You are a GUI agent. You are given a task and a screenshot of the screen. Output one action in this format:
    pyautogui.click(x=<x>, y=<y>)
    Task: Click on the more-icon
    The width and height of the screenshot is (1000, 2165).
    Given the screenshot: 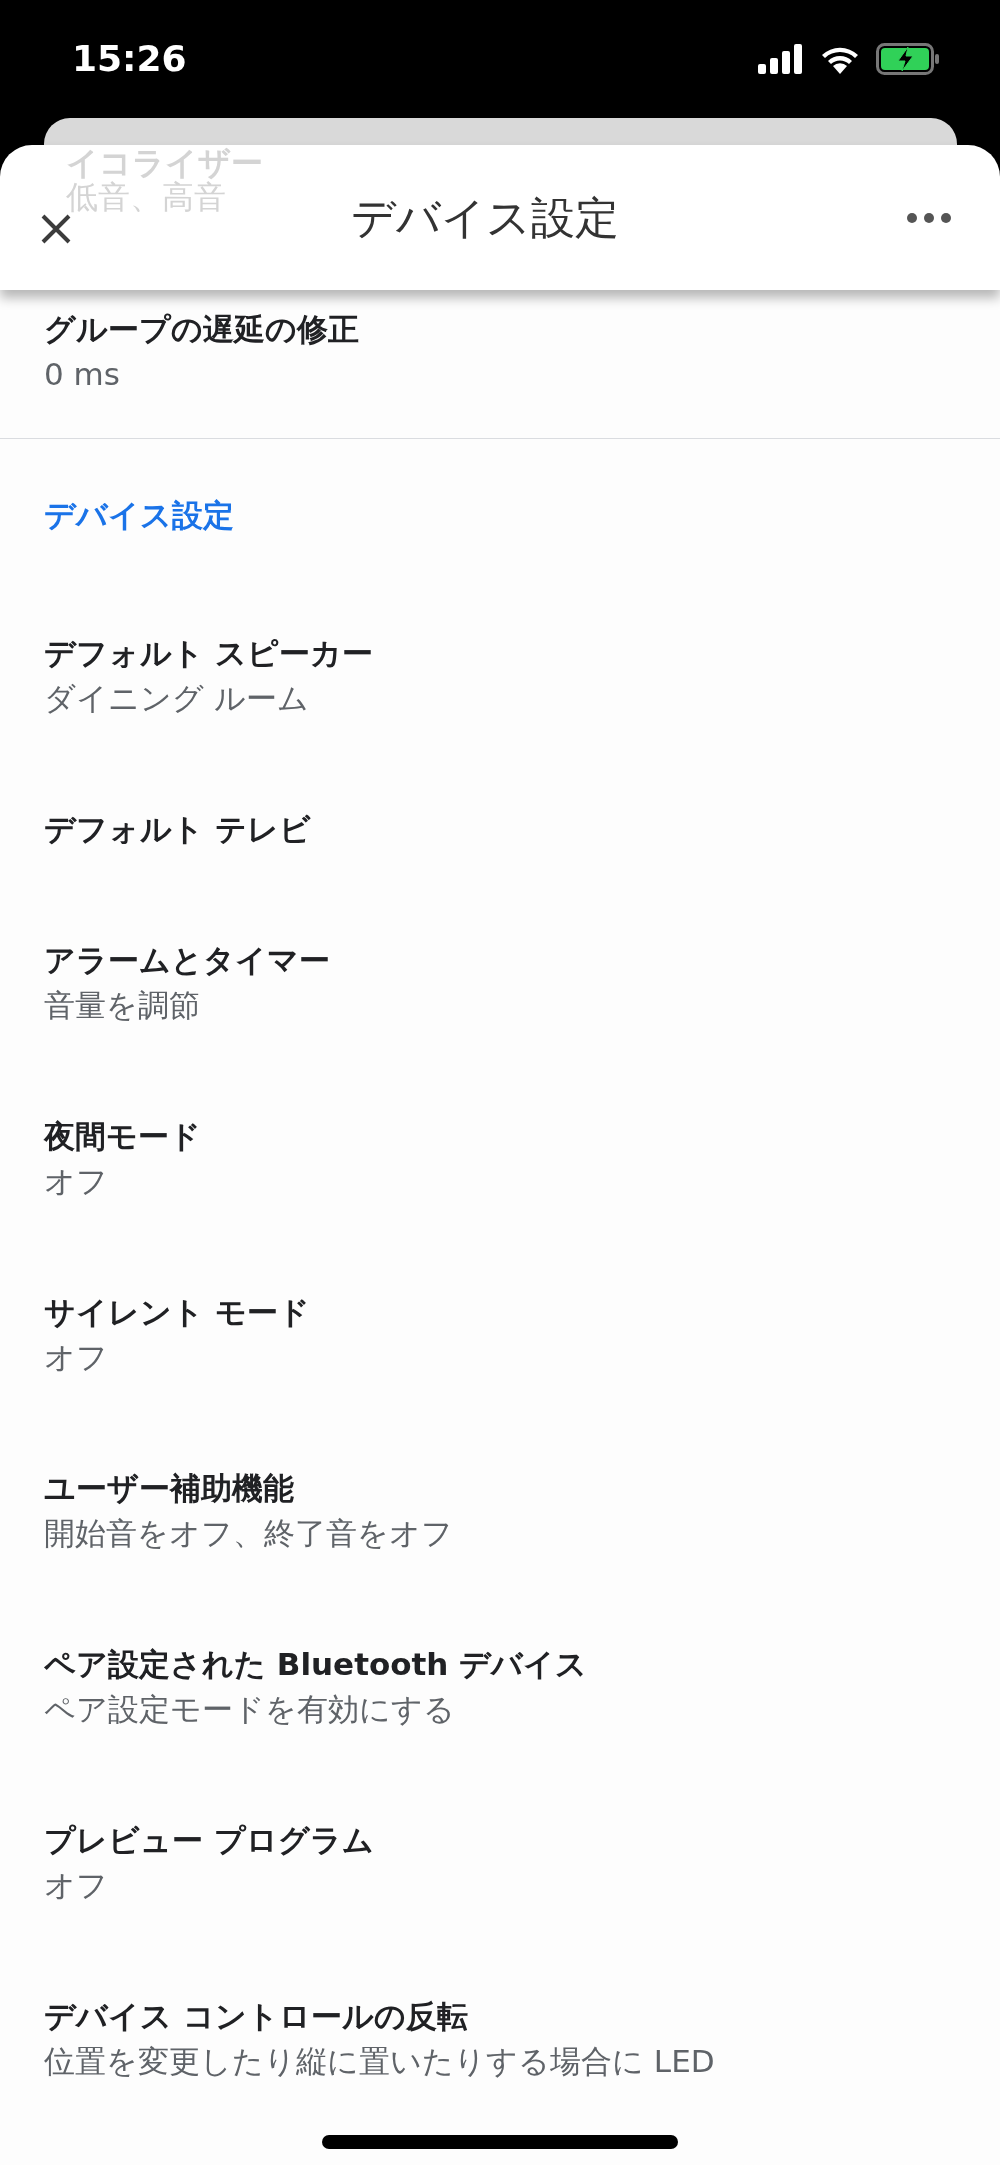 What is the action you would take?
    pyautogui.click(x=929, y=218)
    